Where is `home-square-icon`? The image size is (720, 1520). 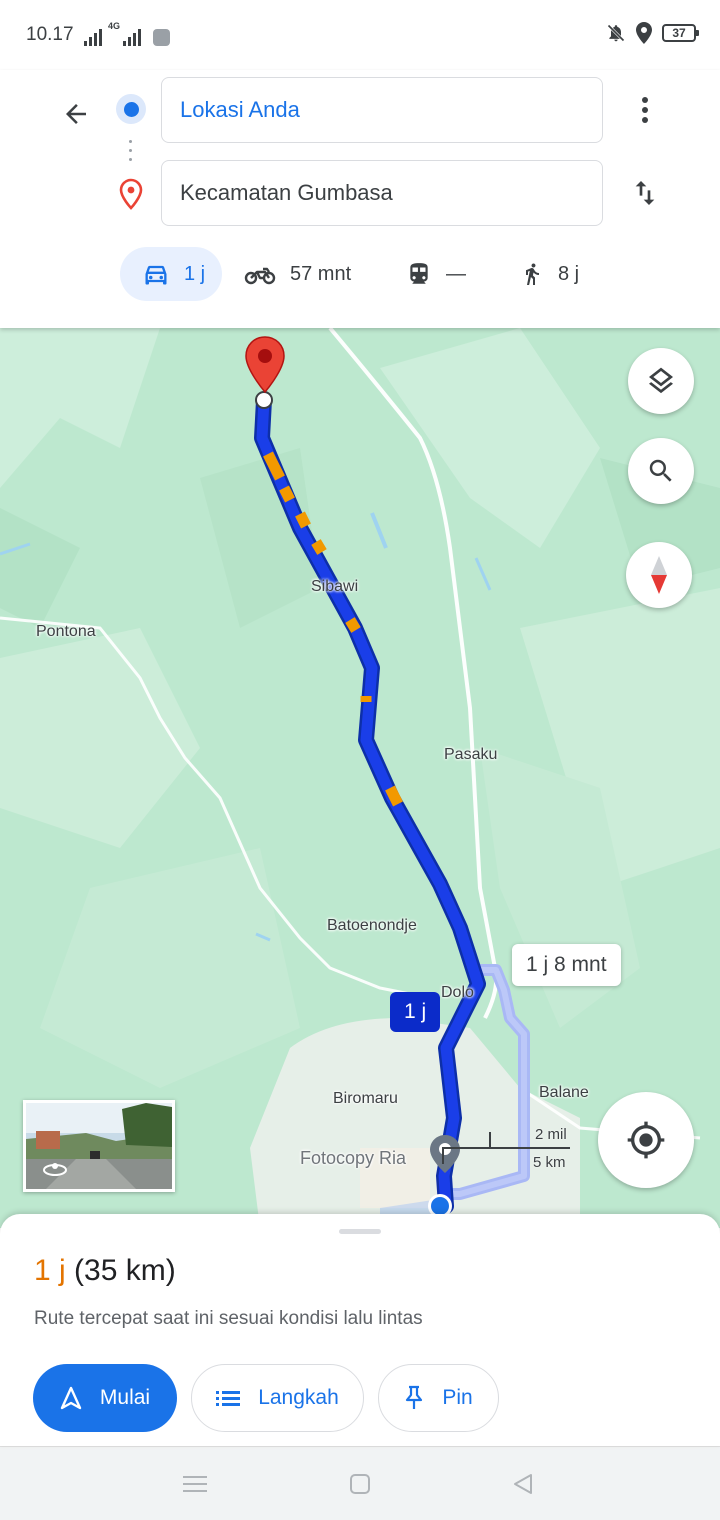
home-square-icon is located at coordinates (360, 1484).